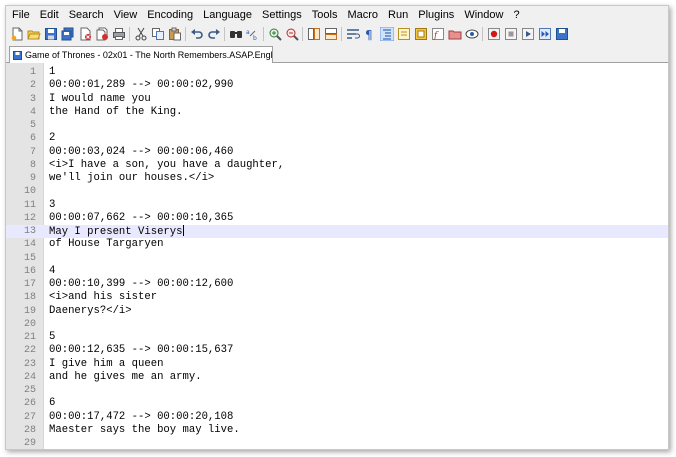 The image size is (676, 457). Describe the element at coordinates (337, 112) in the screenshot. I see `code-line: 4 the Hand of the King.` at that location.